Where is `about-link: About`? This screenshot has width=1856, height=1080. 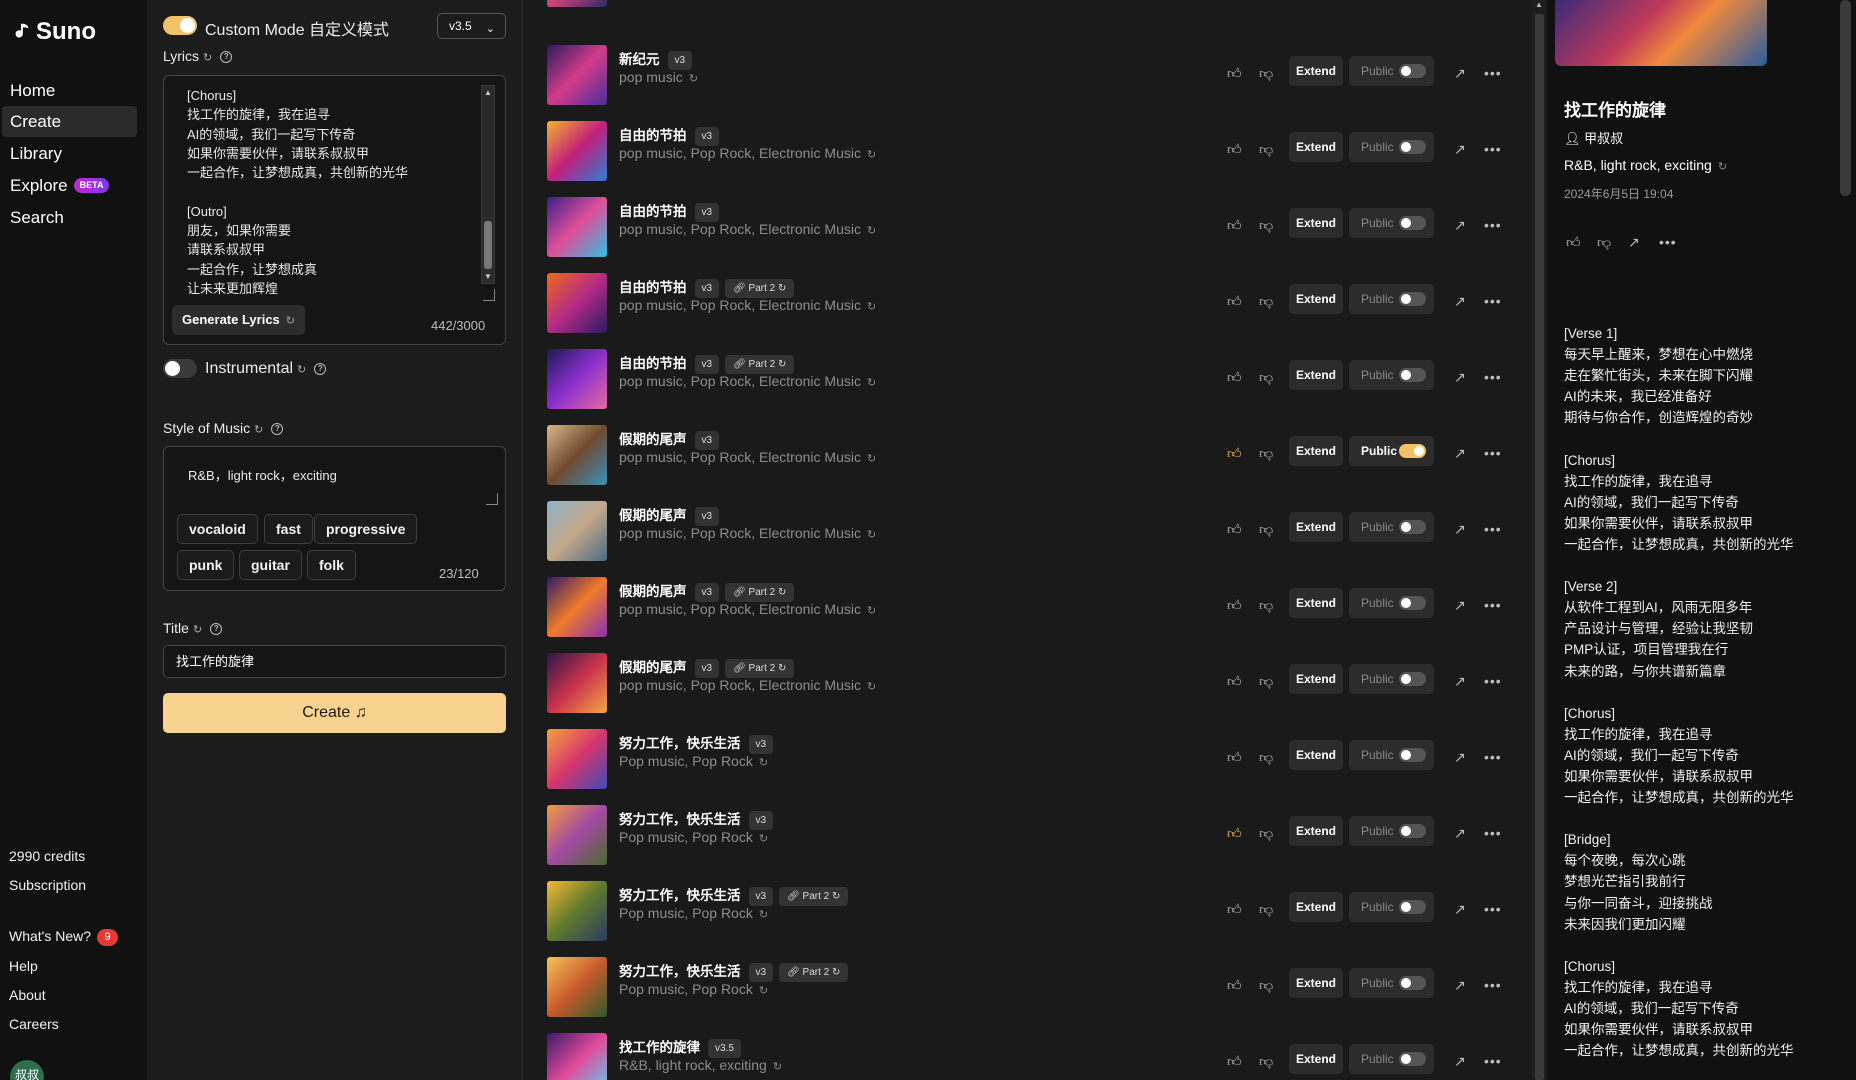
about-link: About is located at coordinates (27, 995).